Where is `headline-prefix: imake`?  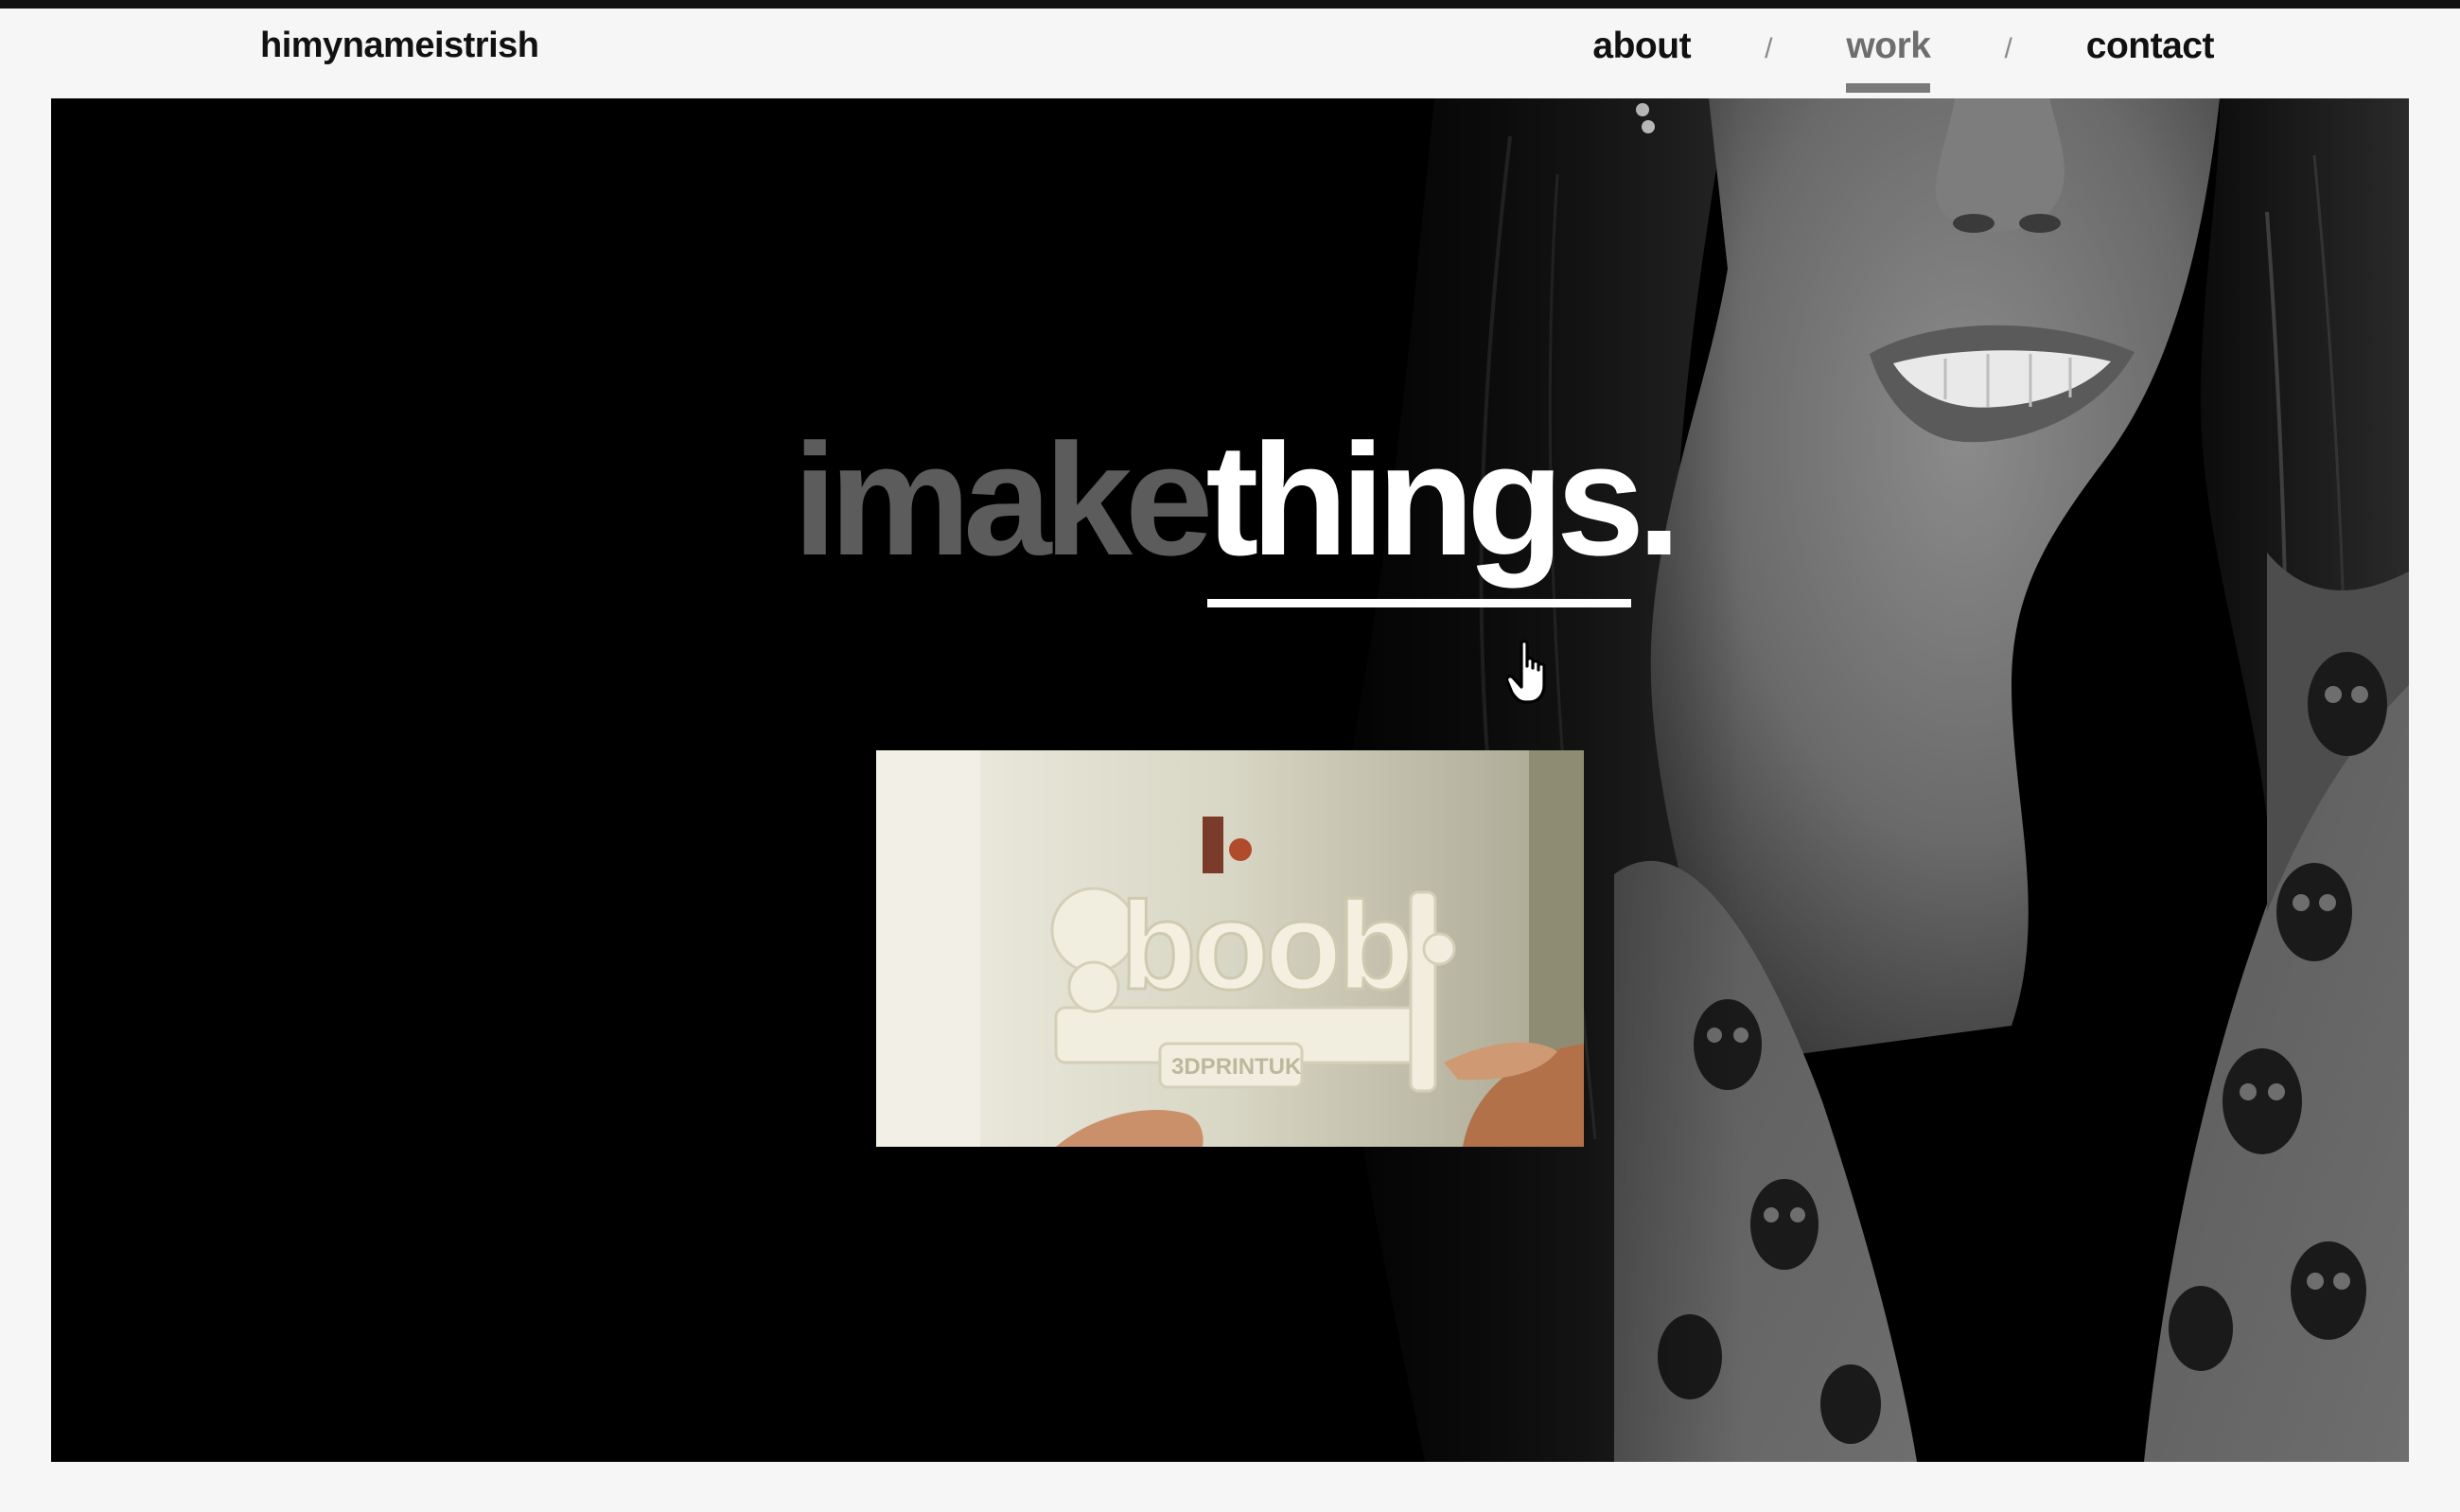 headline-prefix: imake is located at coordinates (1003, 500).